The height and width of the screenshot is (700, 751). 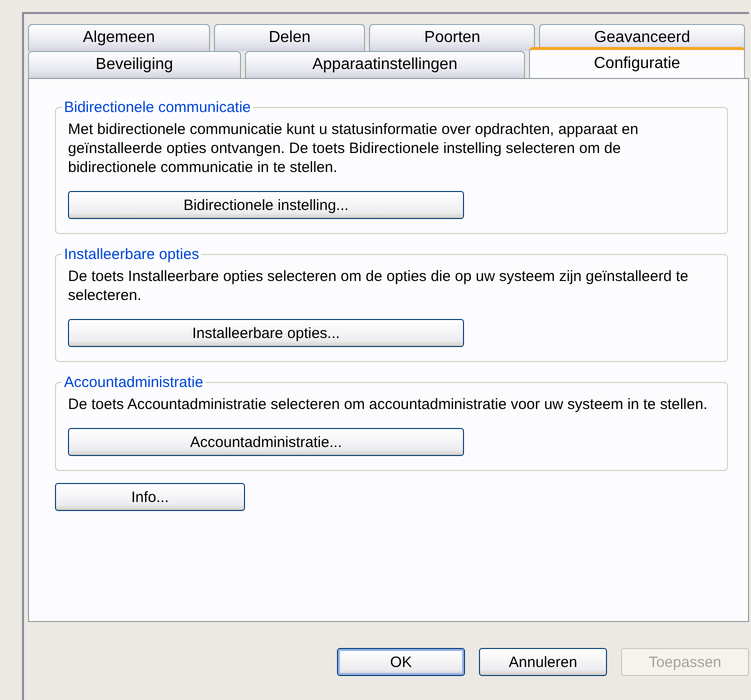 What do you see at coordinates (133, 382) in the screenshot?
I see `group-title: Accountadministratie` at bounding box center [133, 382].